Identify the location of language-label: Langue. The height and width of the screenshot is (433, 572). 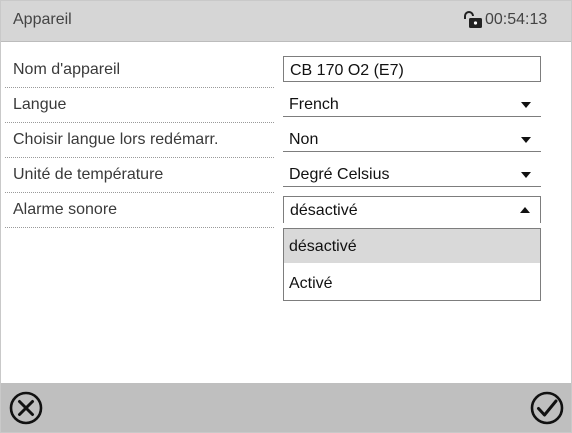
(40, 104).